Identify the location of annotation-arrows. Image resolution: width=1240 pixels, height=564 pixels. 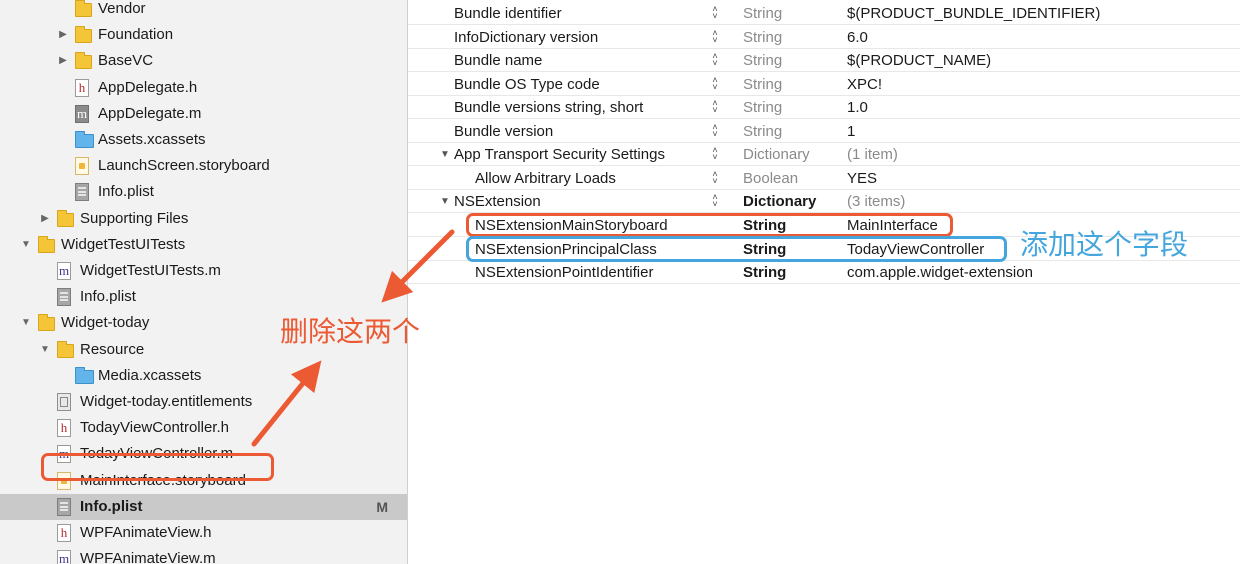
(353, 338).